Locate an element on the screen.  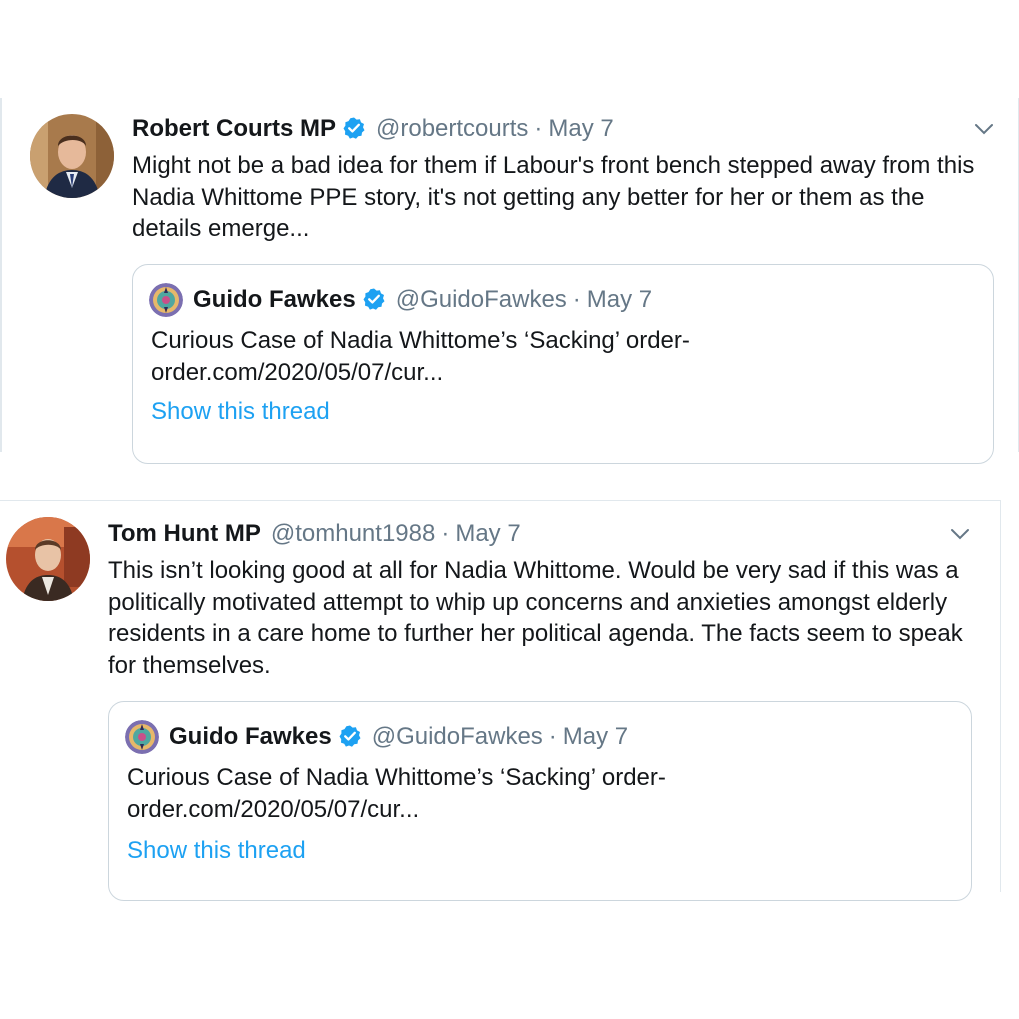
tweet-header: Tom Hunt MP @tomhunt1988 · May 7 is located at coordinates (314, 534).